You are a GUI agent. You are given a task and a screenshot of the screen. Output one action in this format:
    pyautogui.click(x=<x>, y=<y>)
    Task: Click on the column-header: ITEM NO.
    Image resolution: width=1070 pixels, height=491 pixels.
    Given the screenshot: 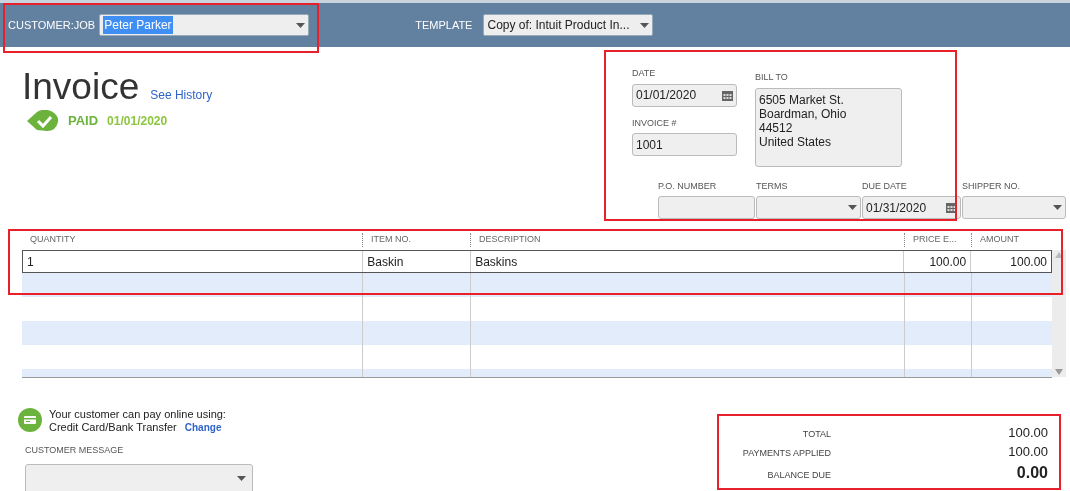 What is the action you would take?
    pyautogui.click(x=416, y=240)
    